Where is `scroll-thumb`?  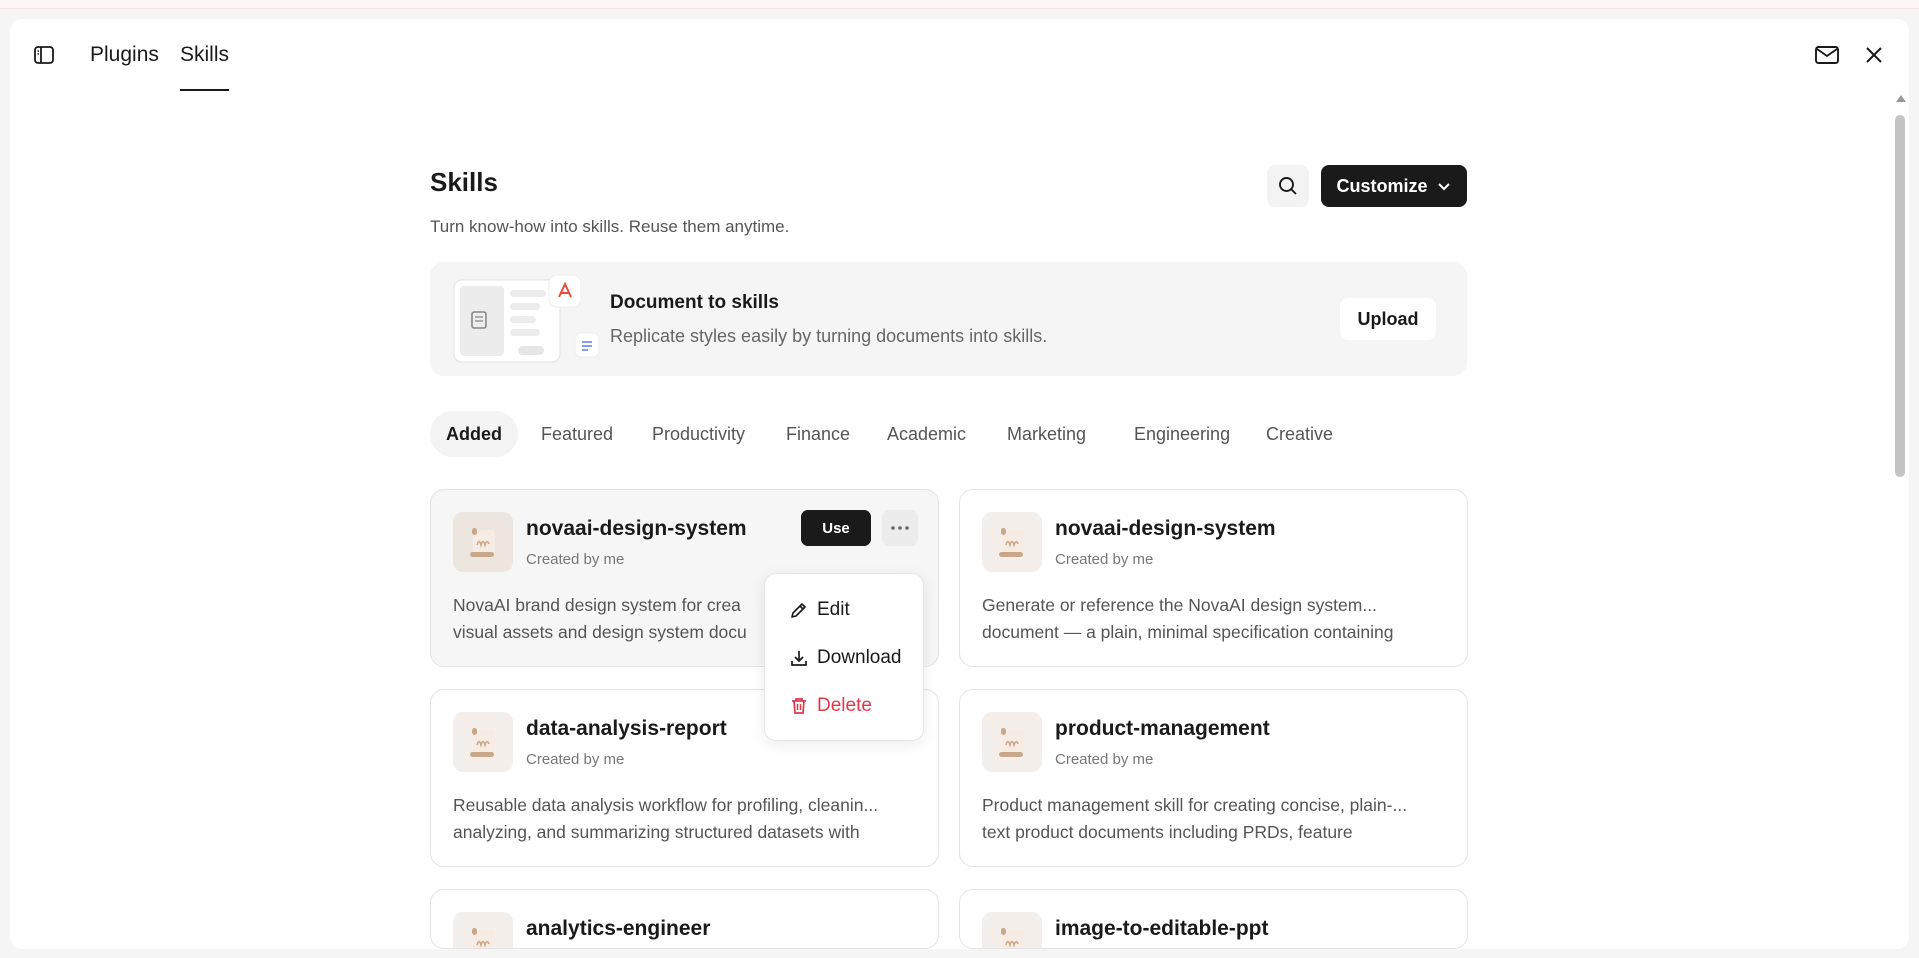
scroll-thumb is located at coordinates (1900, 296).